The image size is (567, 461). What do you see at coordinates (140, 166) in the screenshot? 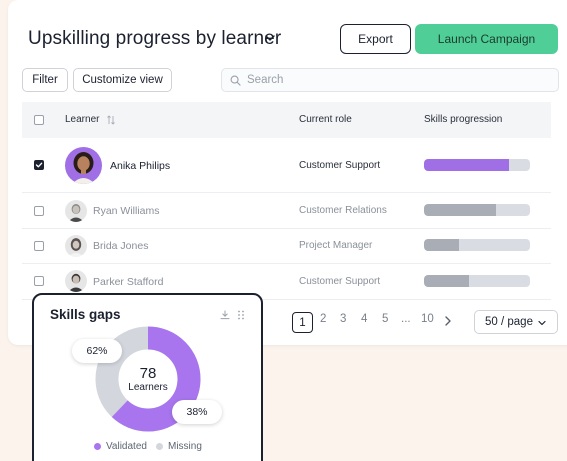
I see `learner-name: Anika Philips` at bounding box center [140, 166].